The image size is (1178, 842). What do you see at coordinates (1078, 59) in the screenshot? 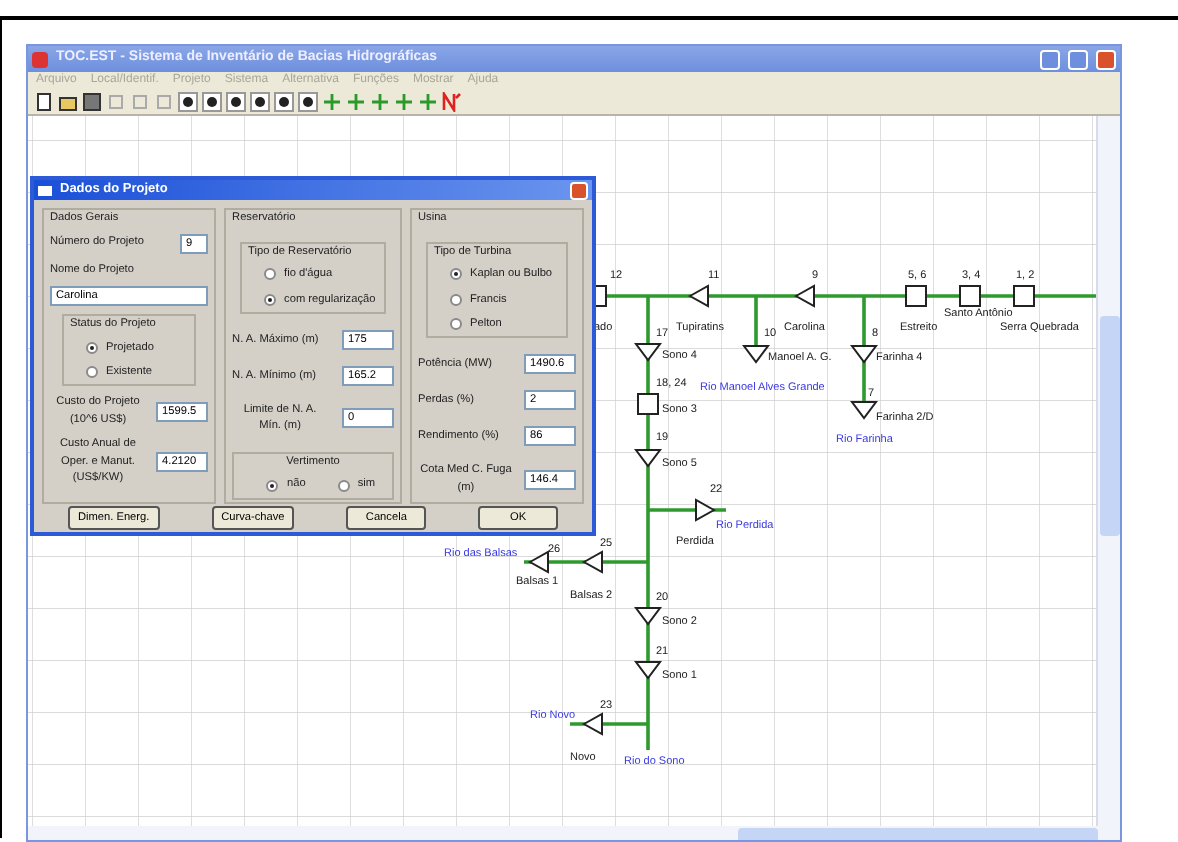
I see `restore-icon` at bounding box center [1078, 59].